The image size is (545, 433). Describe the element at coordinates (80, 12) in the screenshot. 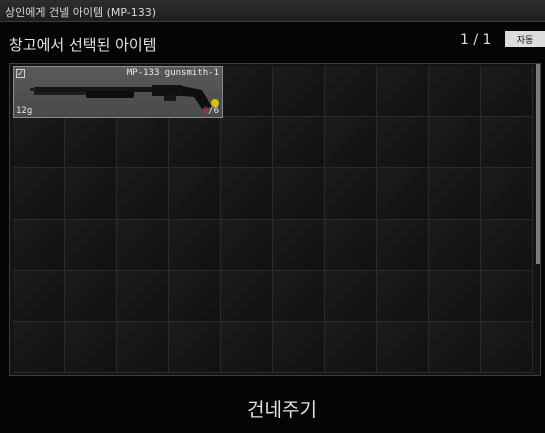

I see `window-title: 상인에게 건넬 아이템 (MP-133)` at that location.